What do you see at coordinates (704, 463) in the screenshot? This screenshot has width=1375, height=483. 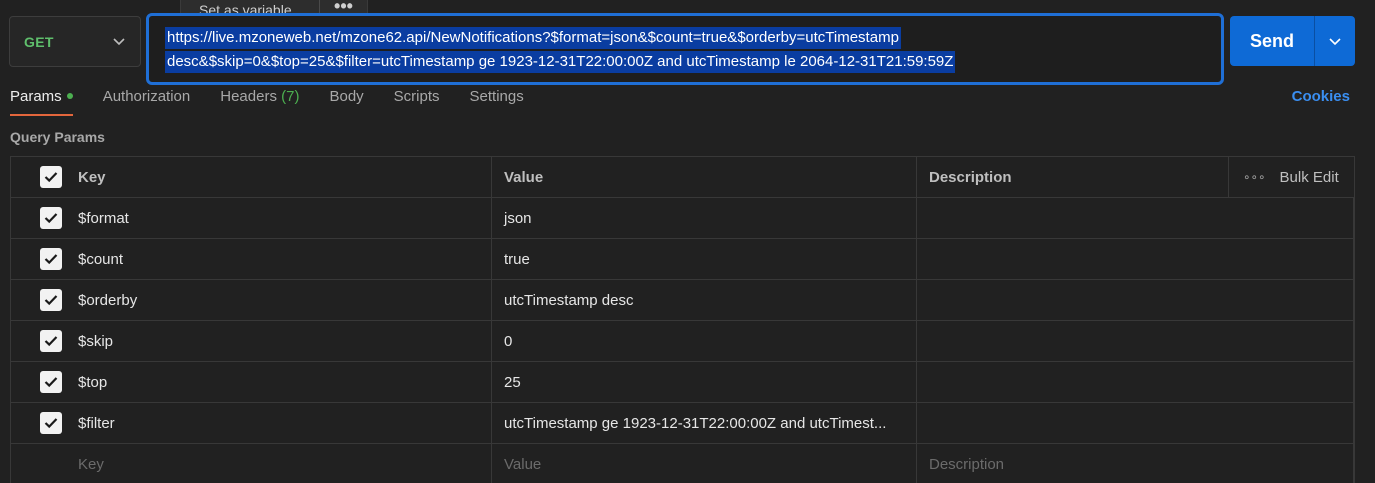 I see `new-param-value-input: Value` at bounding box center [704, 463].